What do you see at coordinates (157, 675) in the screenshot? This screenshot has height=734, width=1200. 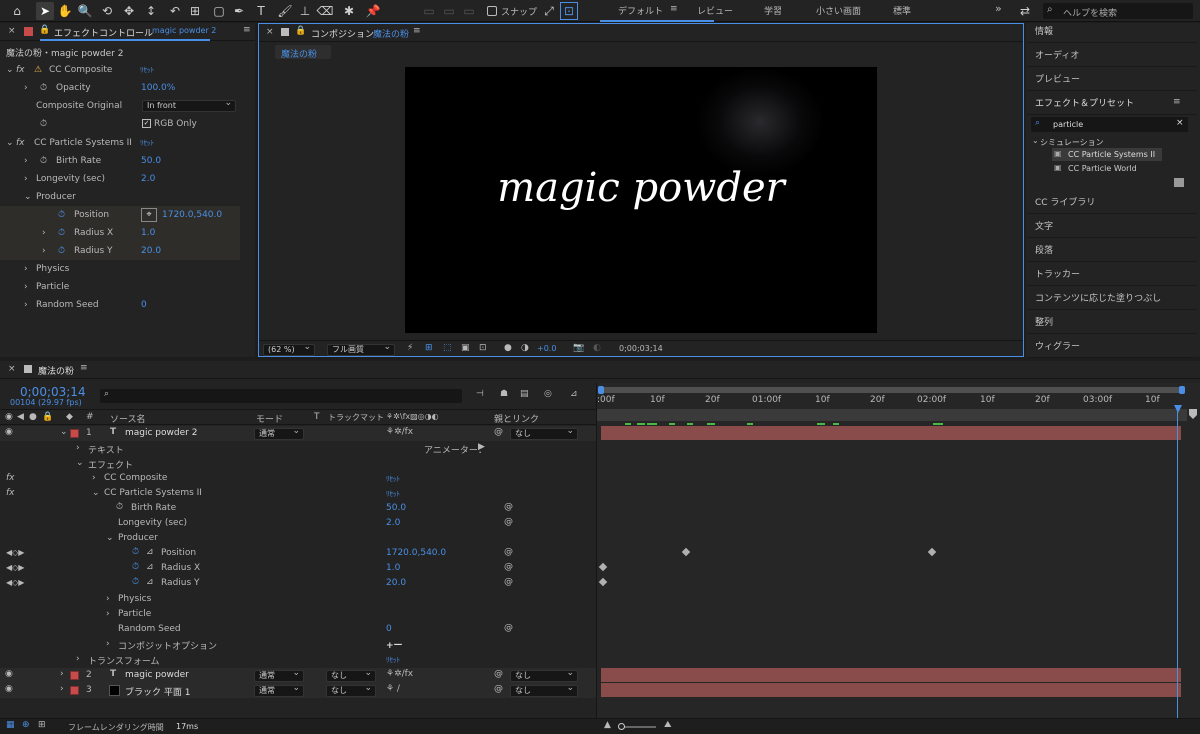 I see `layer-name: magic powder` at bounding box center [157, 675].